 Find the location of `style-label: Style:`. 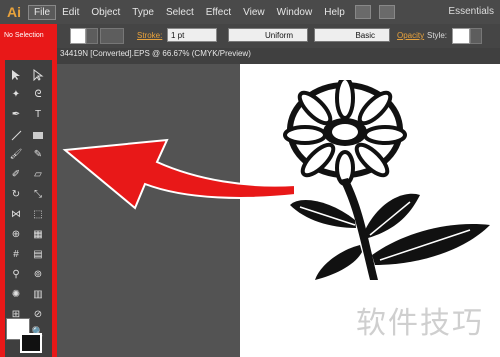

style-label: Style: is located at coordinates (437, 35).